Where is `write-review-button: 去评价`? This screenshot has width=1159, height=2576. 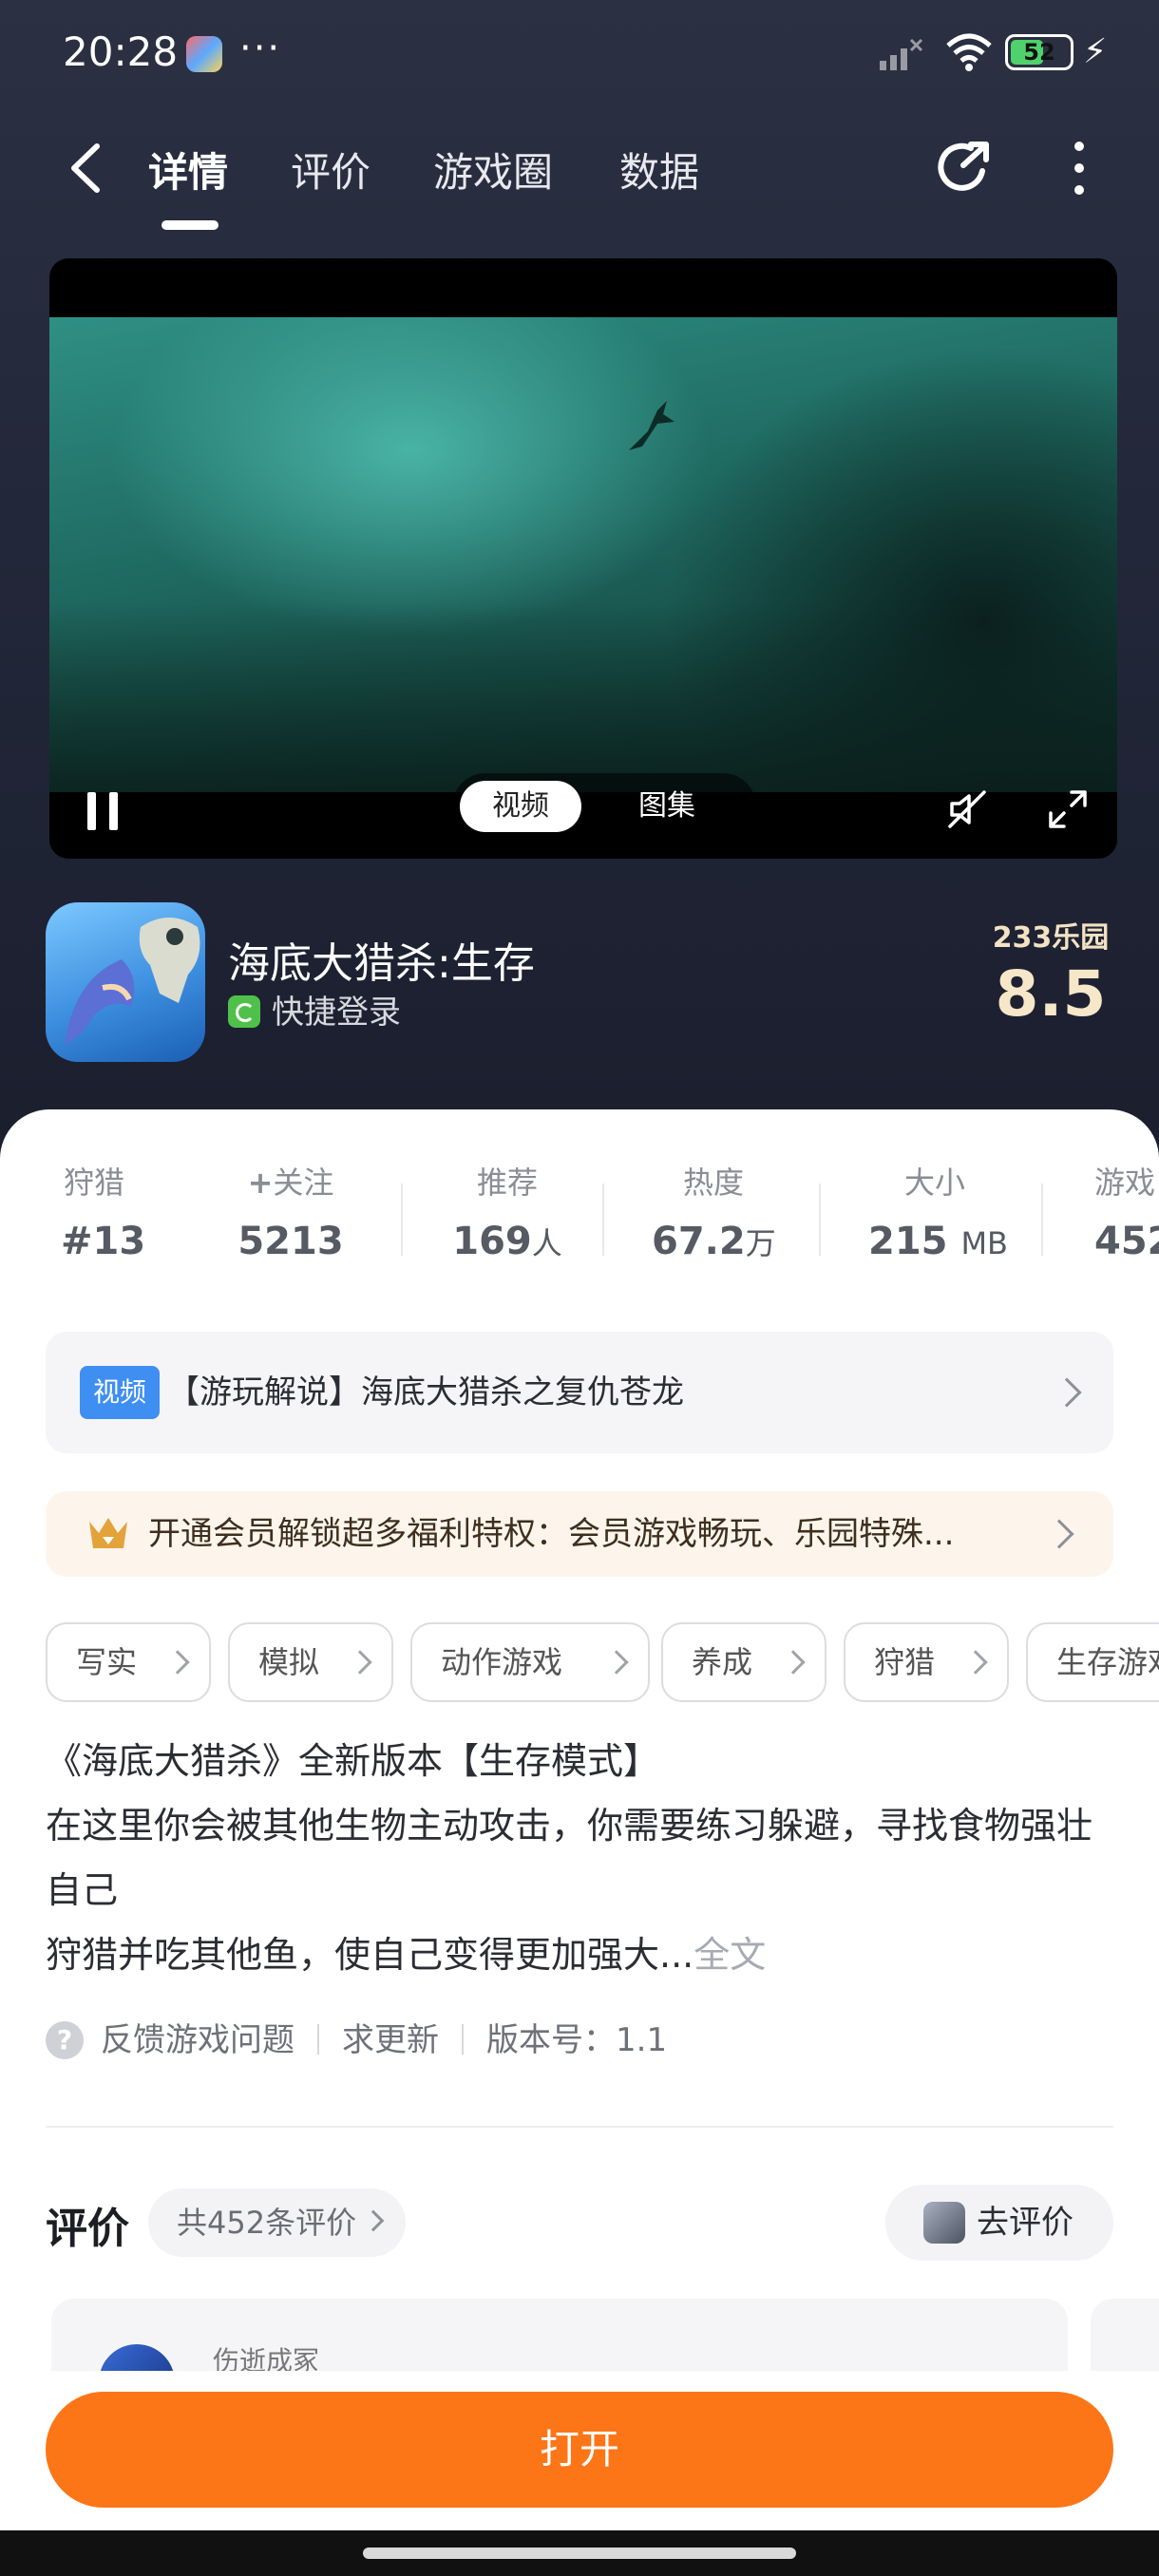 write-review-button: 去评价 is located at coordinates (999, 2223).